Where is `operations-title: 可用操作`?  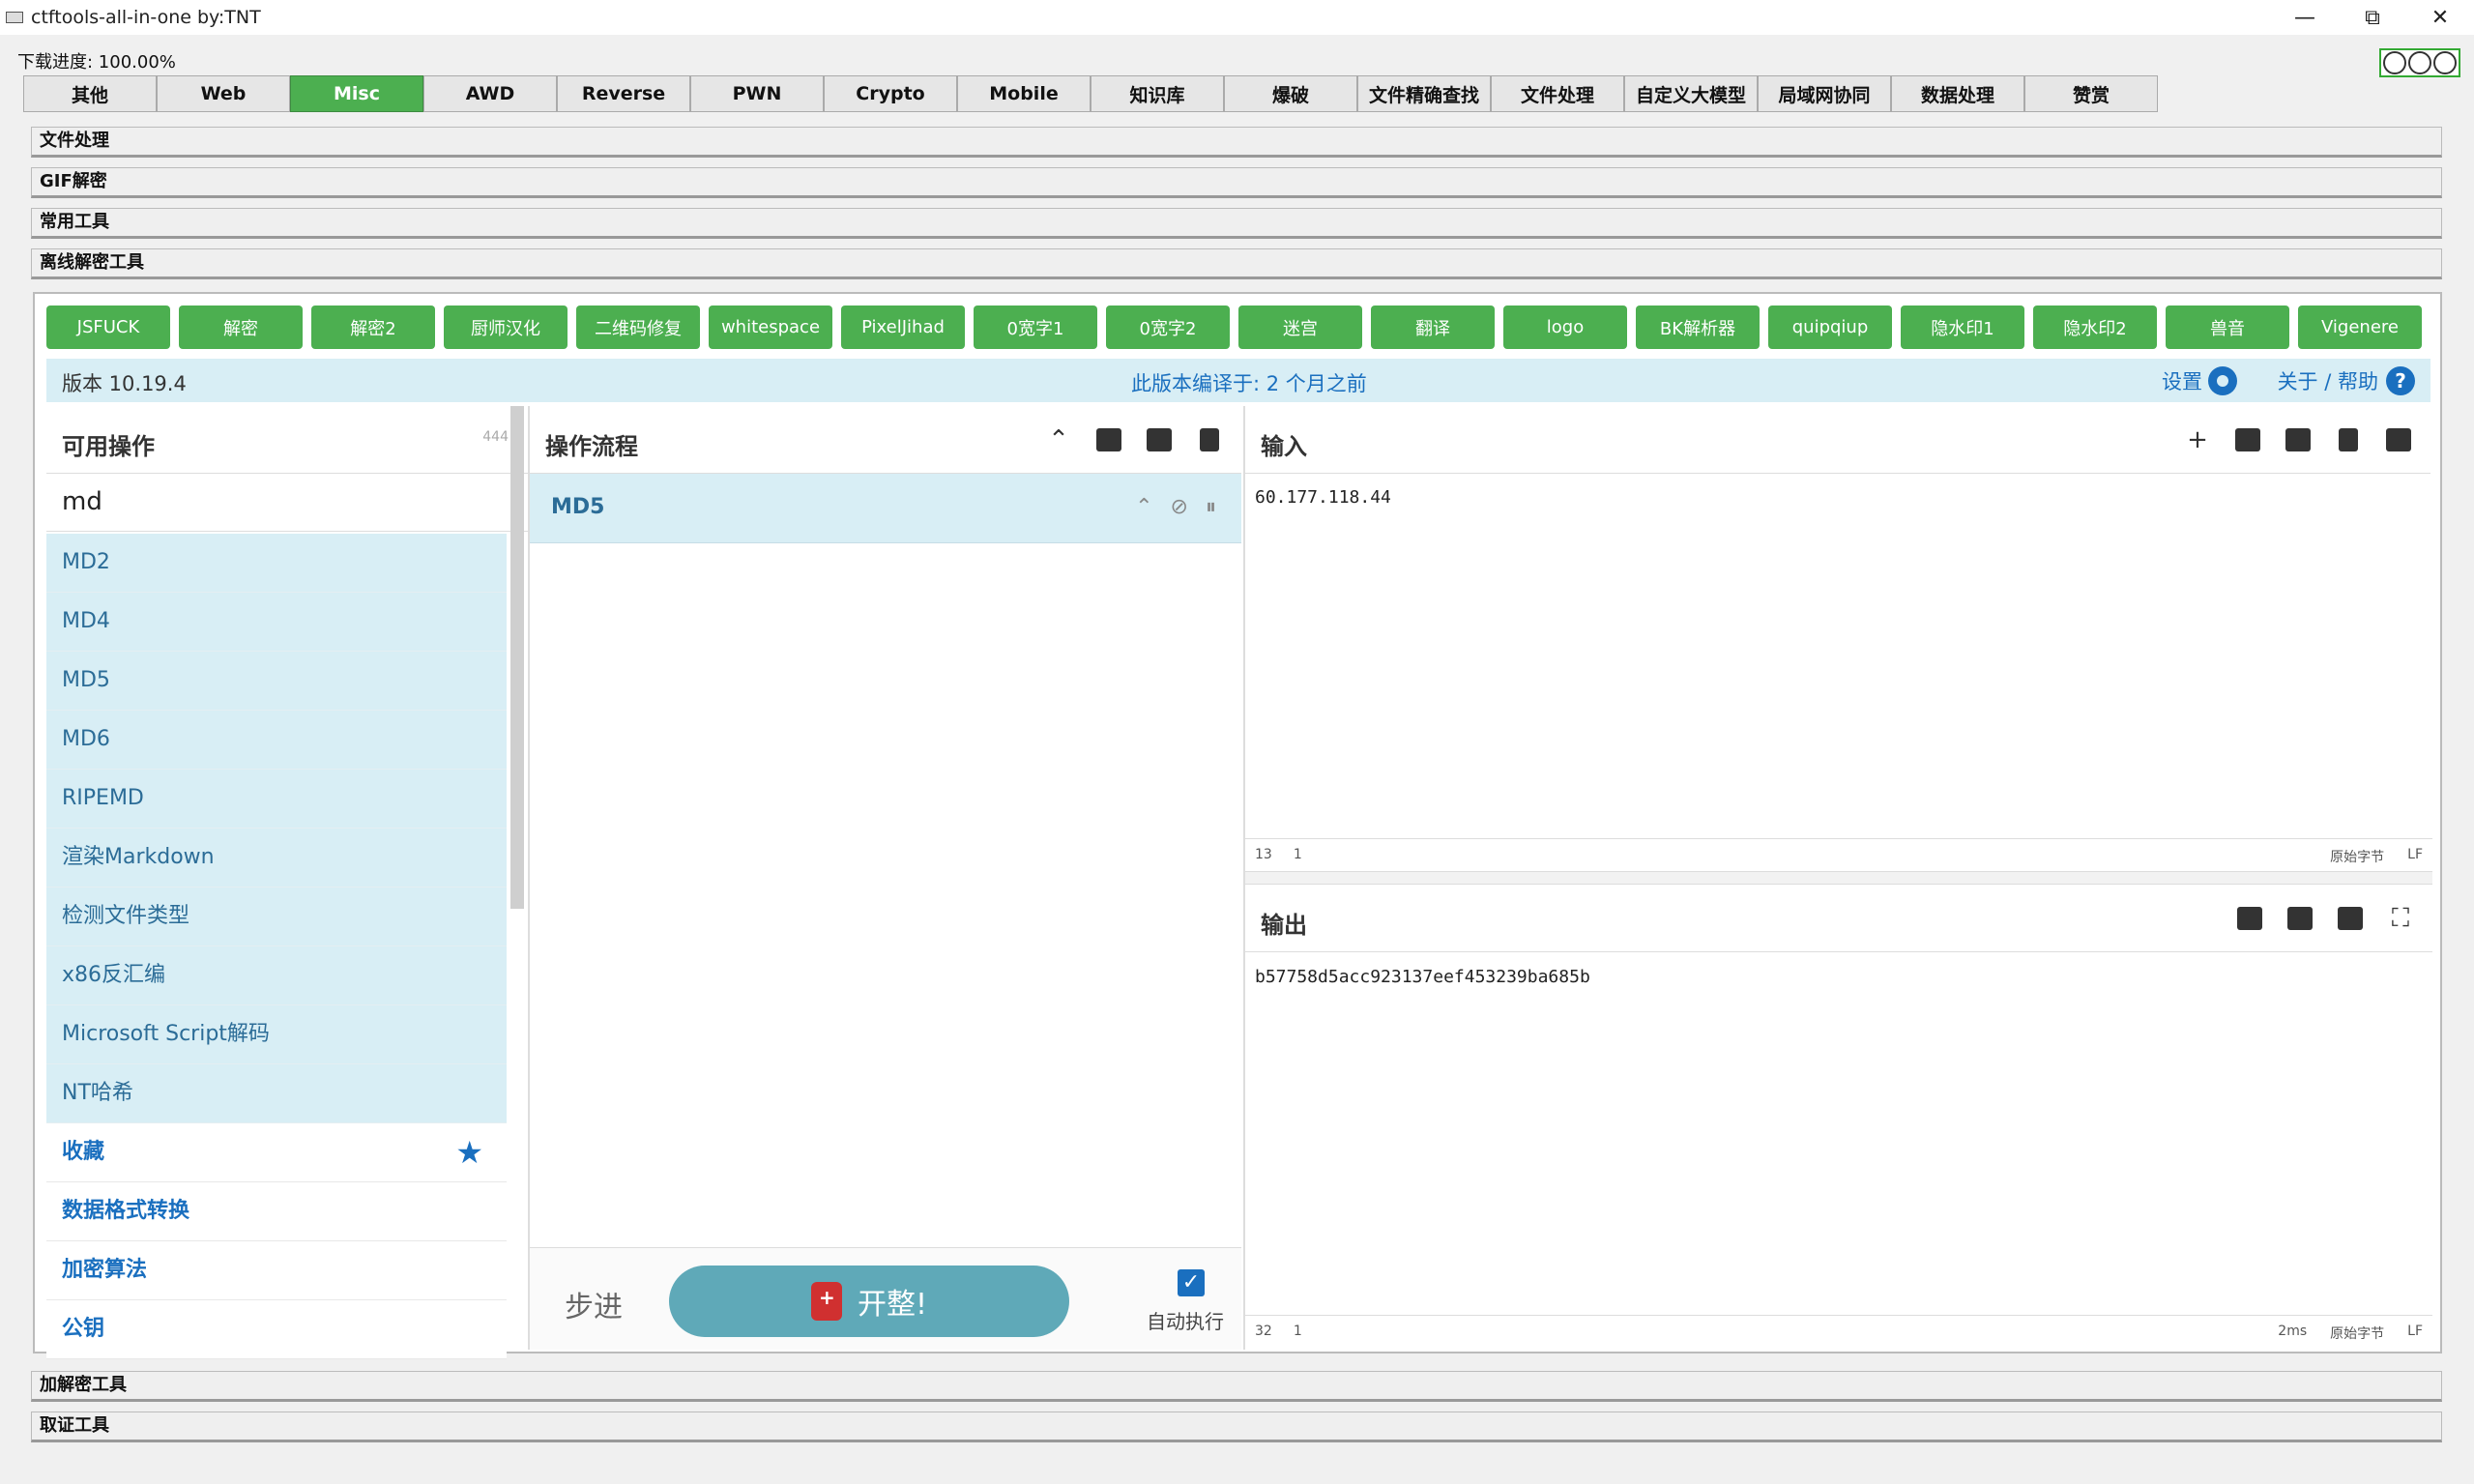
operations-title: 可用操作 is located at coordinates (109, 447).